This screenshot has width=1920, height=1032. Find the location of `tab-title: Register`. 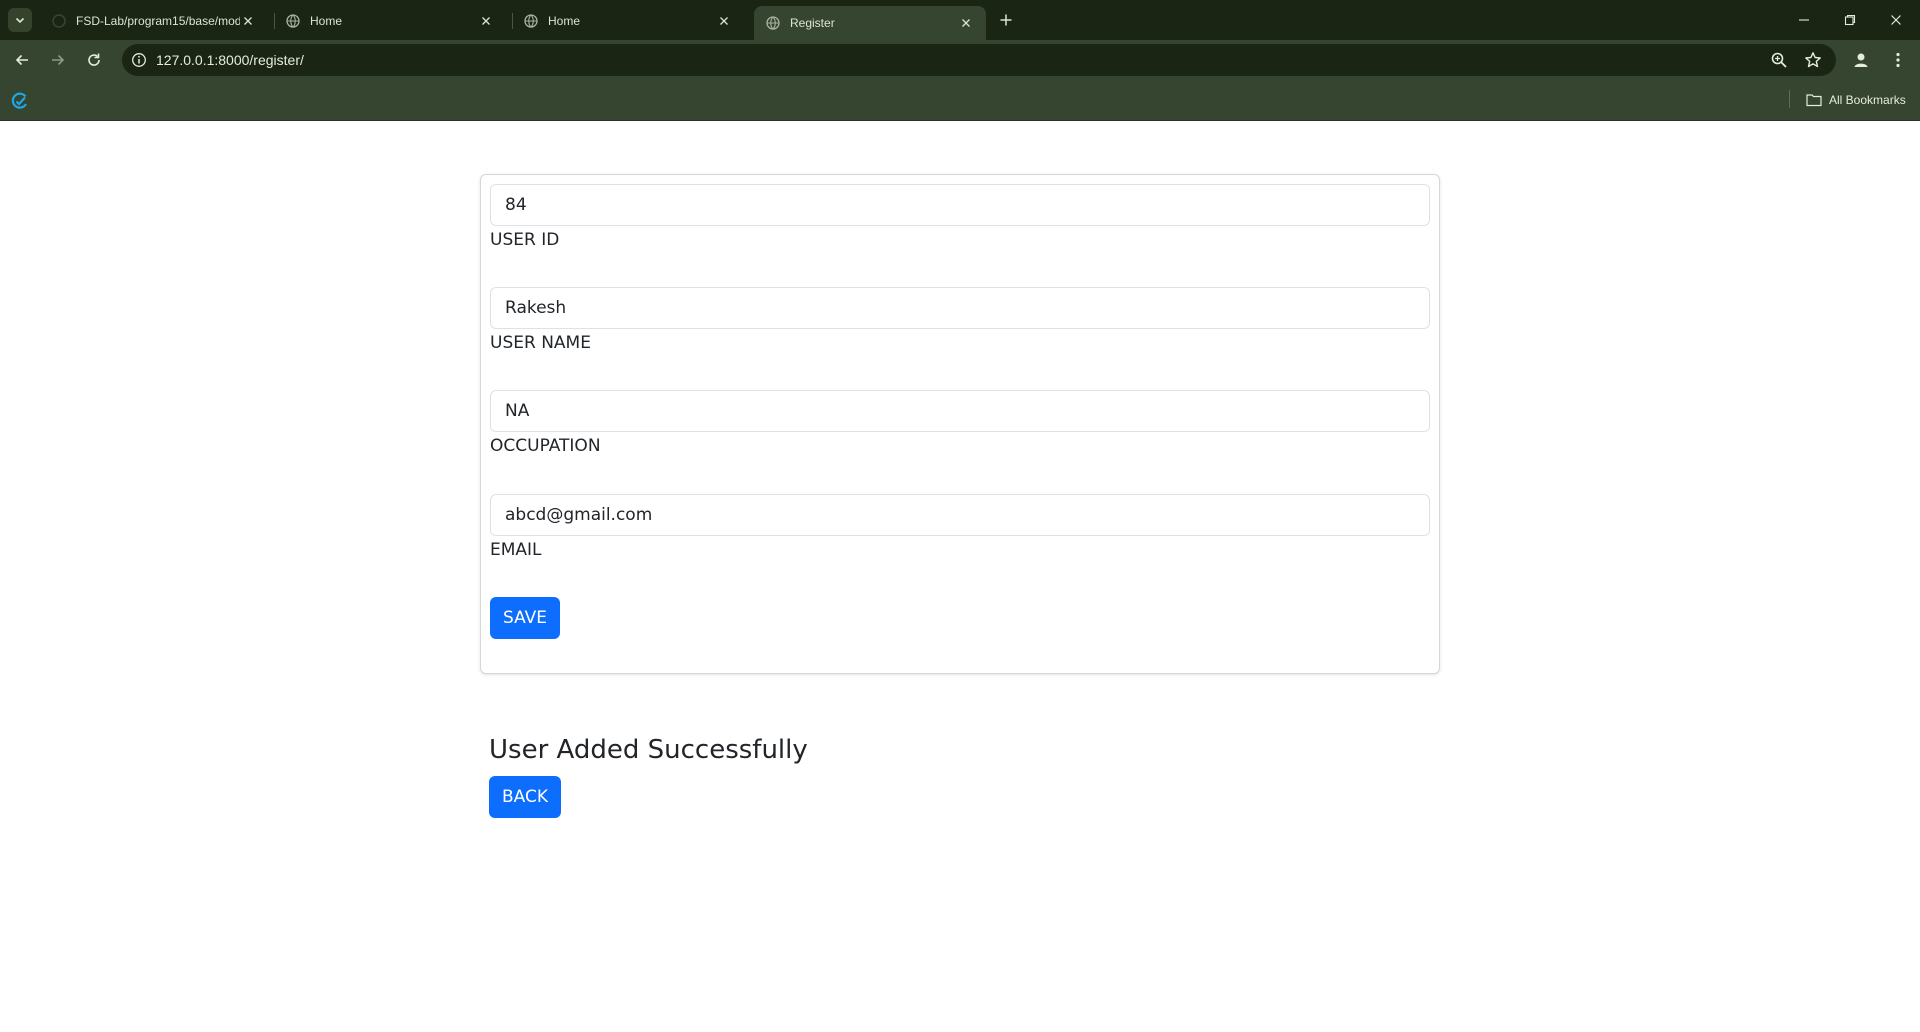

tab-title: Register is located at coordinates (812, 23).